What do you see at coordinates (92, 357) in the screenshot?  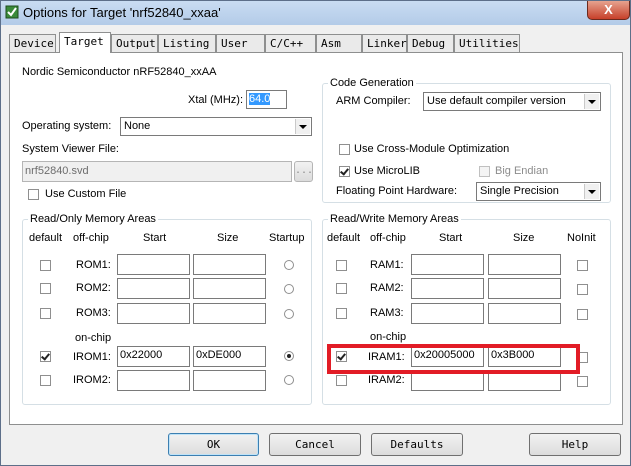 I see `irom1-label: IROM1:` at bounding box center [92, 357].